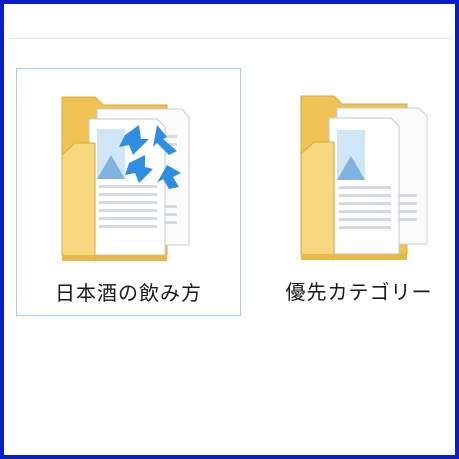 This screenshot has width=459, height=459. I want to click on folder-name-label: 優先カテゴリー, so click(359, 292).